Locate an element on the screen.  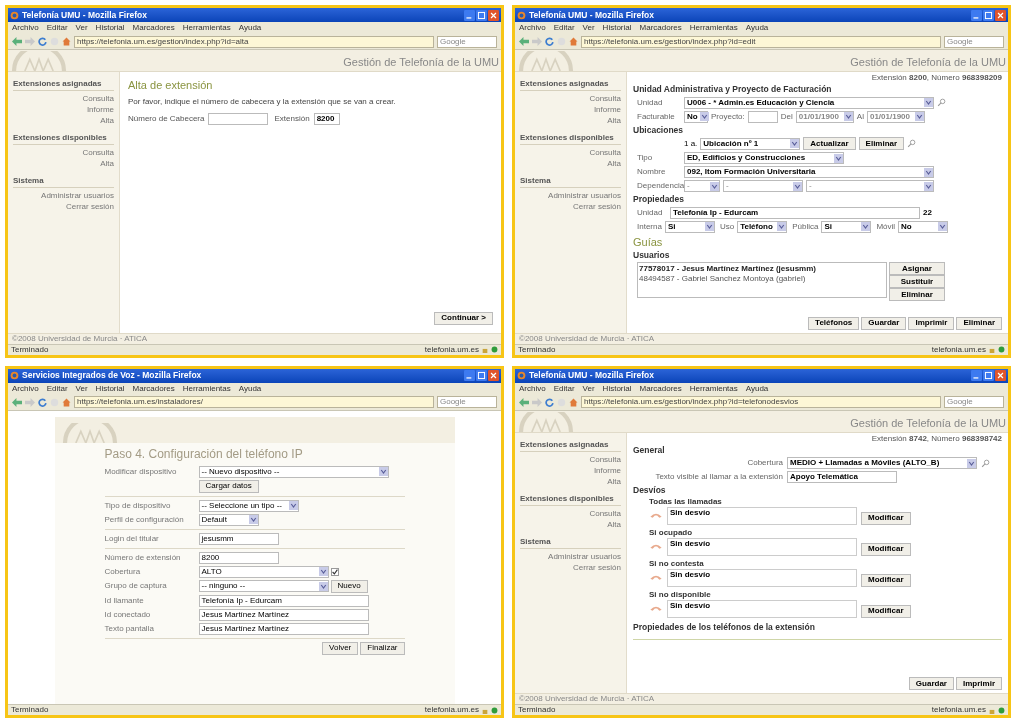
list-item: 77578017 - Jesus Martínez Martínez (jesusmm) is located at coordinates (762, 269).